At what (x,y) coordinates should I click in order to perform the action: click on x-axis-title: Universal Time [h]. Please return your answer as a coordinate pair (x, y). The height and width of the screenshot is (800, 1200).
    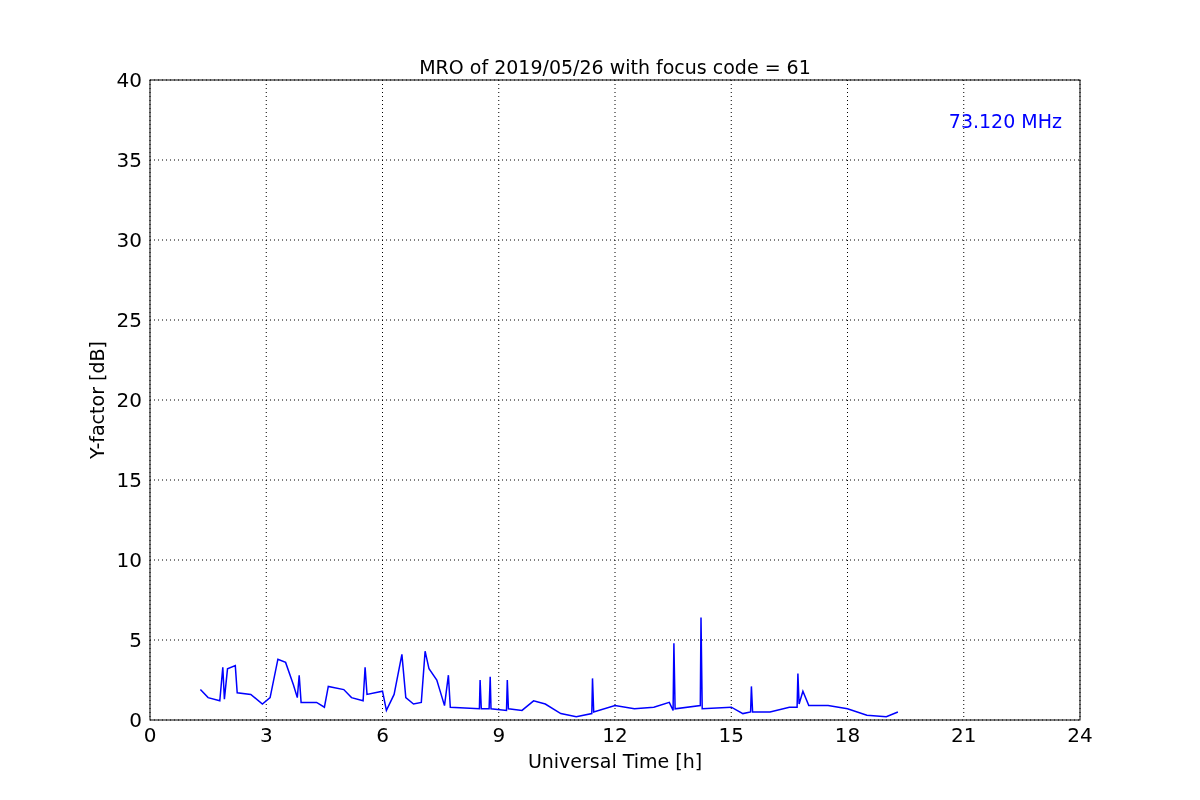
    Looking at the image, I should click on (615, 761).